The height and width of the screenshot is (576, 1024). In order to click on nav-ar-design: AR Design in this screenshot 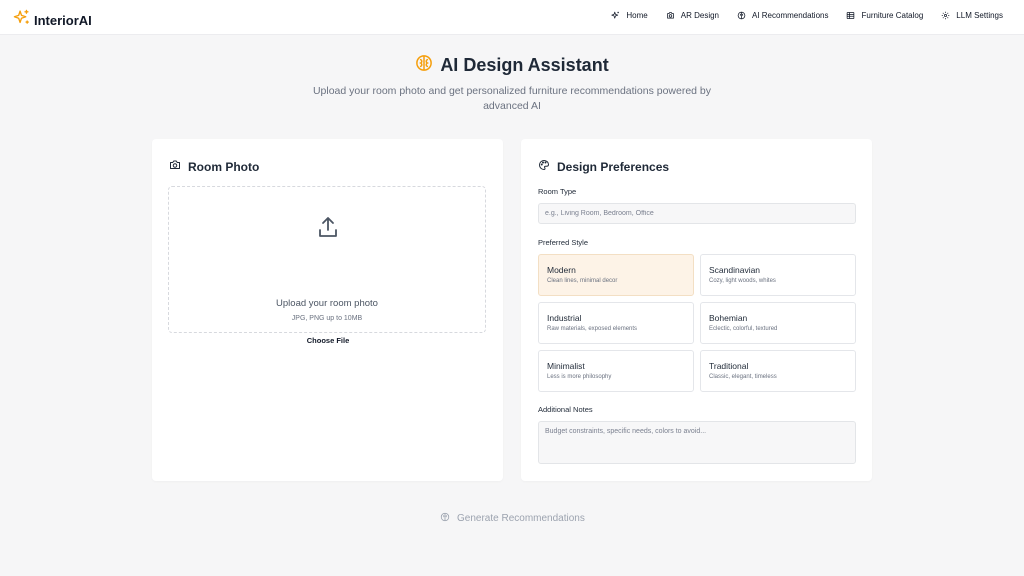, I will do `click(692, 15)`.